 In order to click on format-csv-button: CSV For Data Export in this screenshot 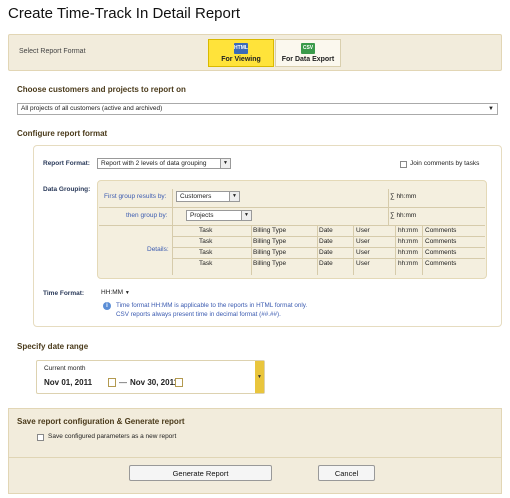, I will do `click(308, 53)`.